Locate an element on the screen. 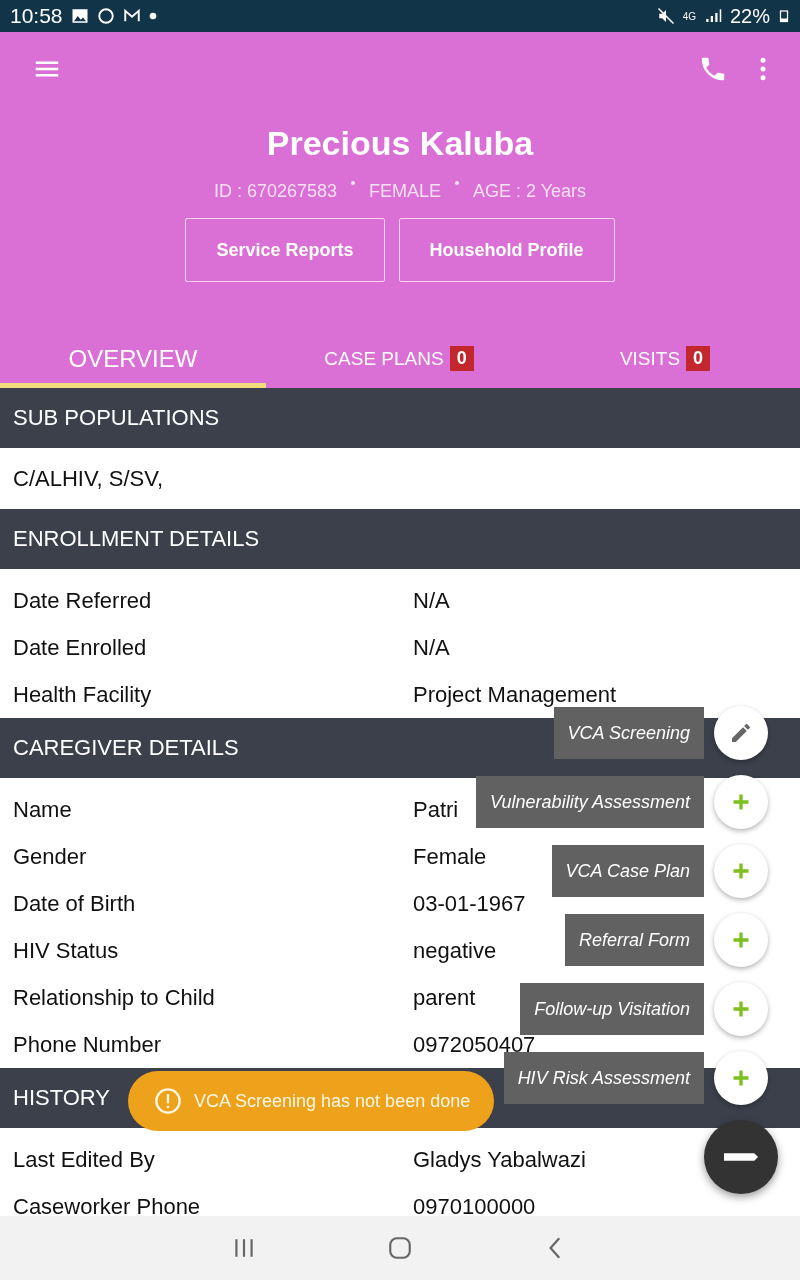 The height and width of the screenshot is (1280, 800). field-label: Last Edited By is located at coordinates (84, 1159).